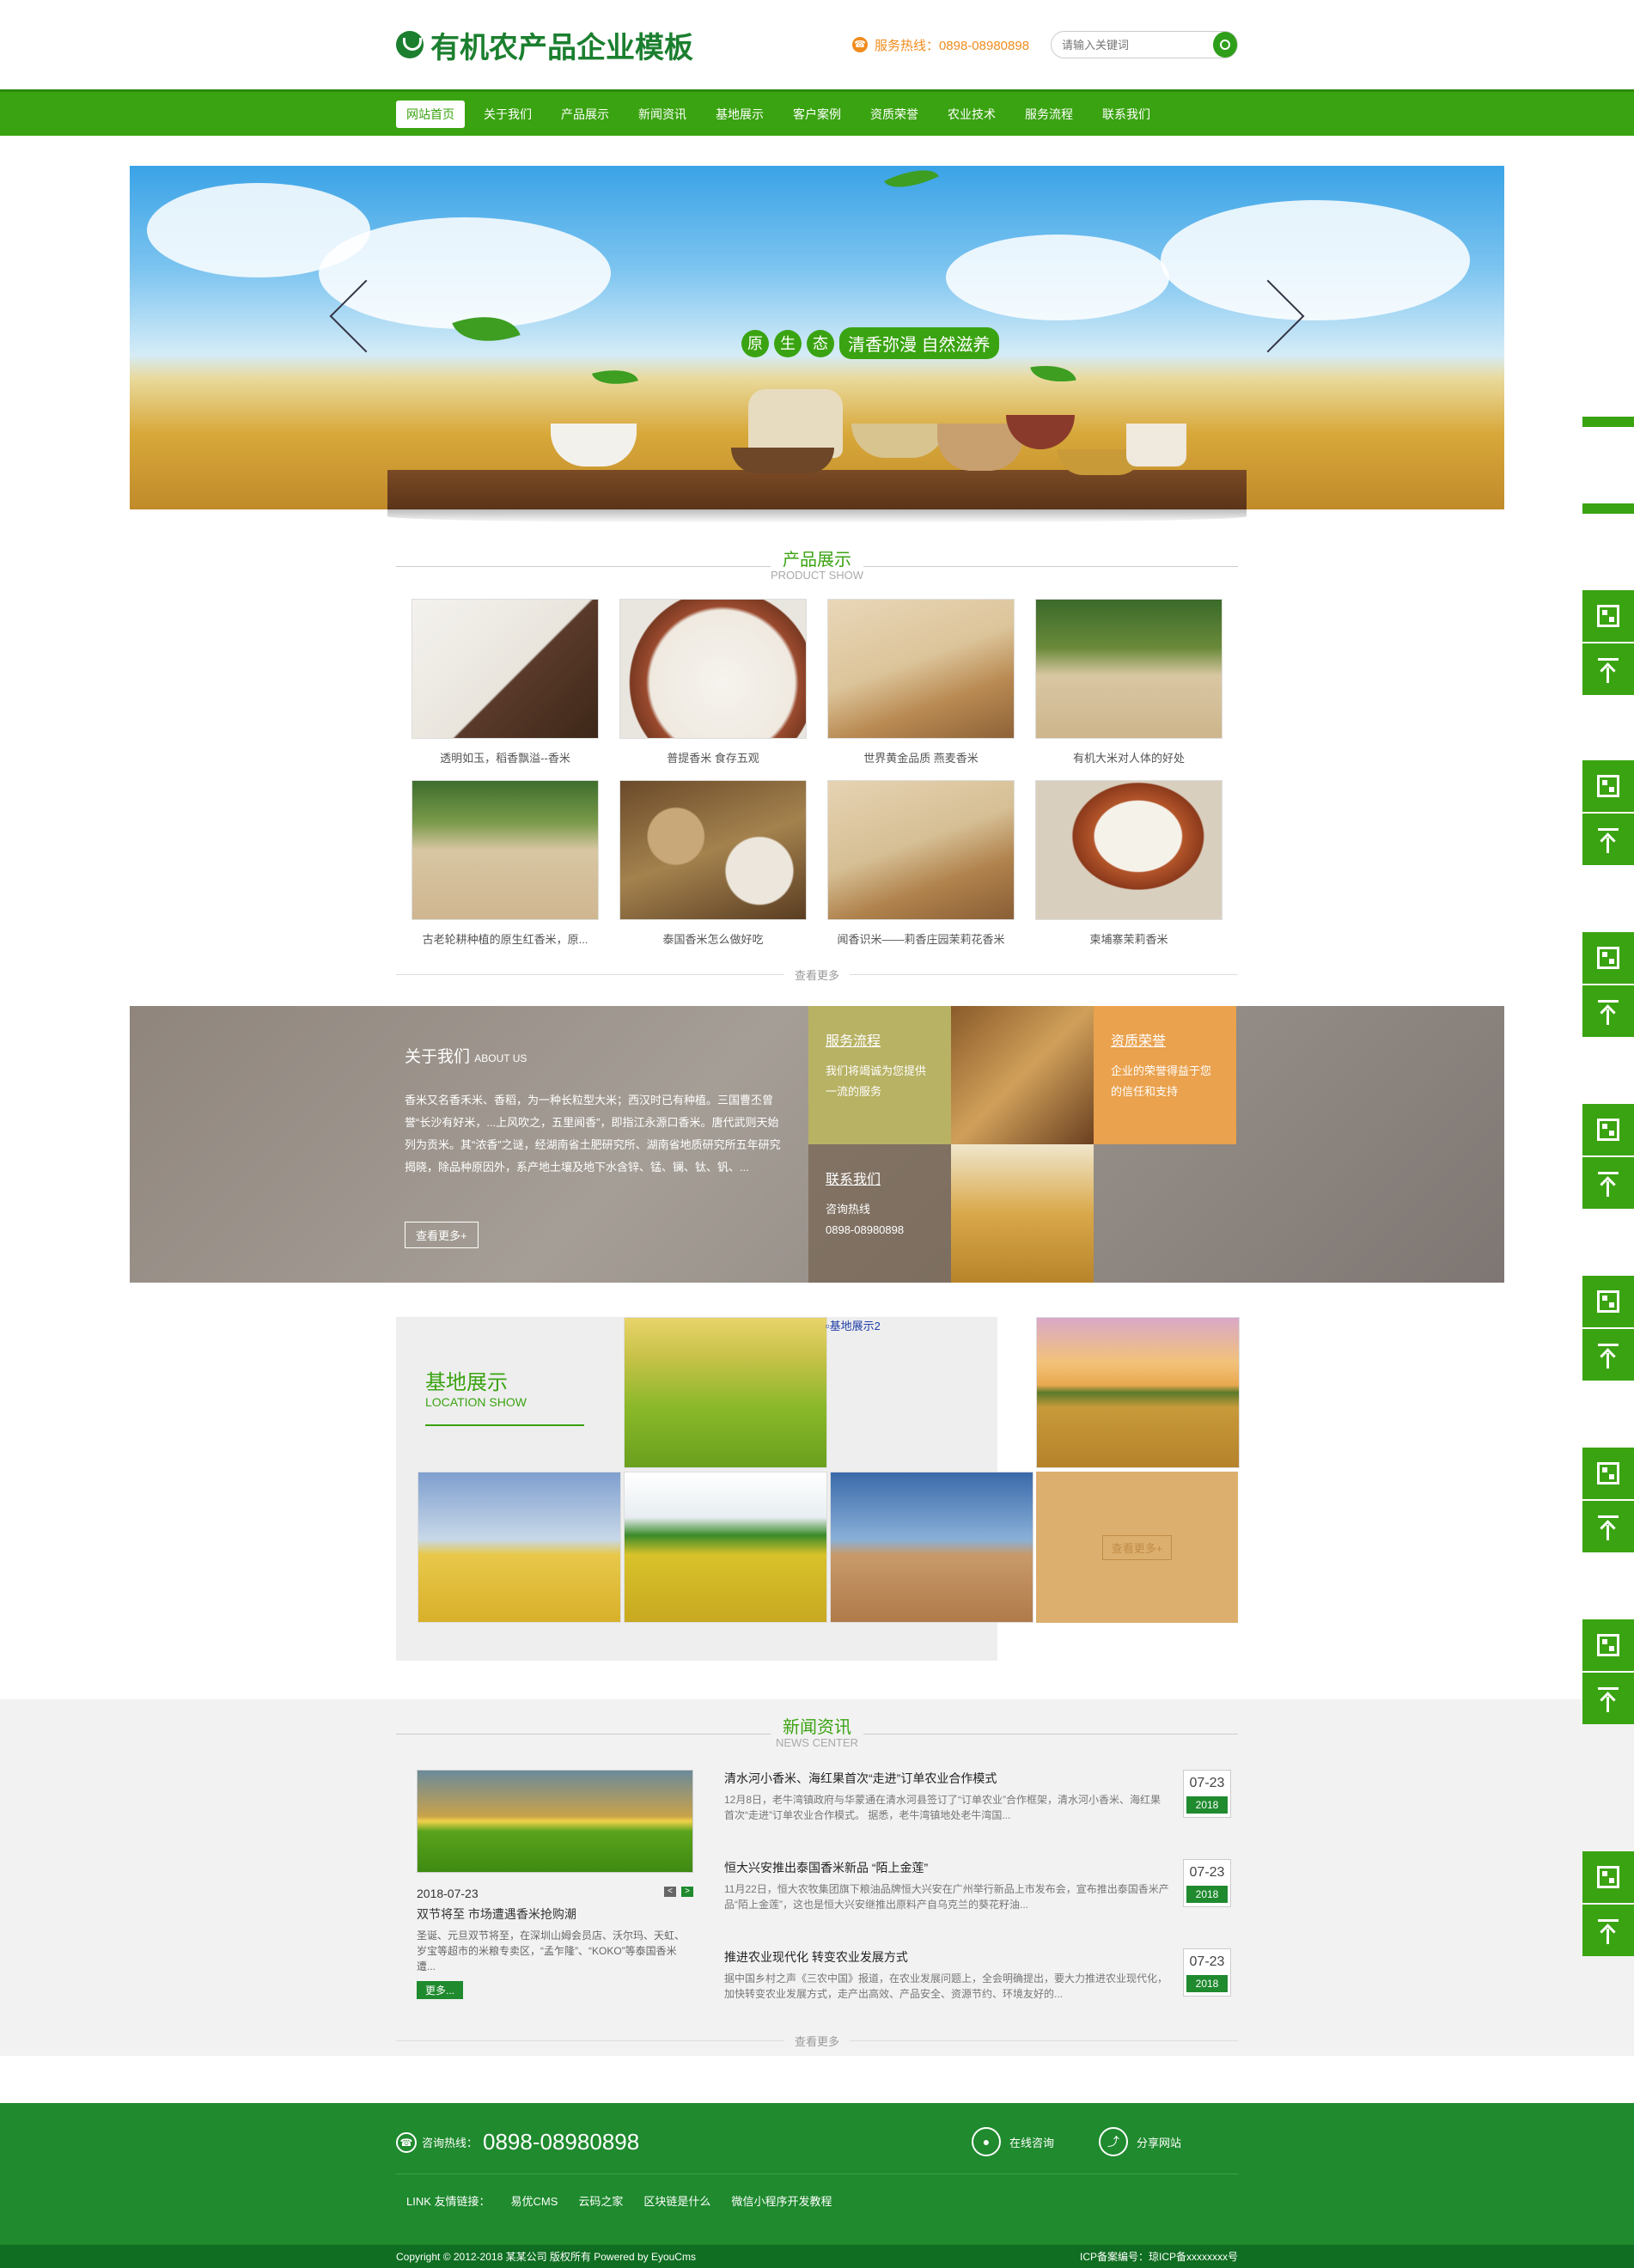  Describe the element at coordinates (1126, 114) in the screenshot. I see `nav-contact: 联系我们` at that location.